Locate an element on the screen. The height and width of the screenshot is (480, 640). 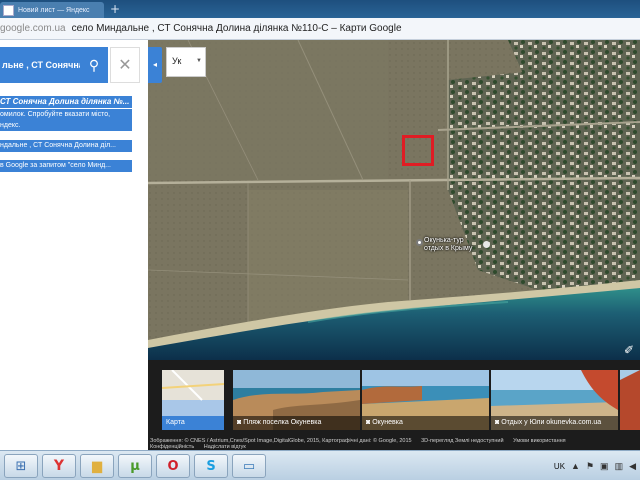
tab-label: Новий лист — Яндекс is located at coordinates (54, 10).